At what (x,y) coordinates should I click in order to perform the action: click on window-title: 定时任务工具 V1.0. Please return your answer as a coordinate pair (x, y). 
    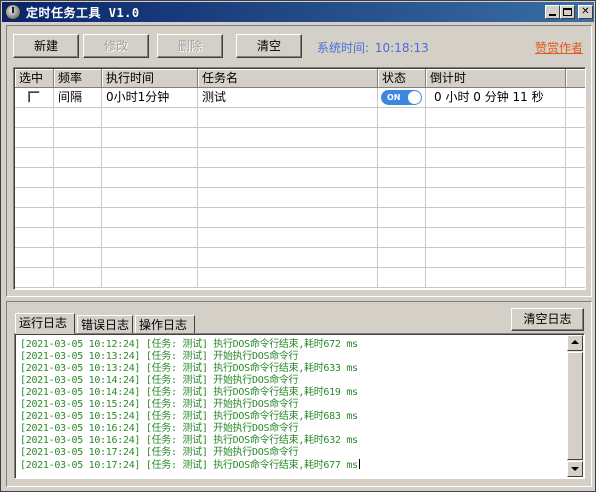
    Looking at the image, I should click on (83, 13).